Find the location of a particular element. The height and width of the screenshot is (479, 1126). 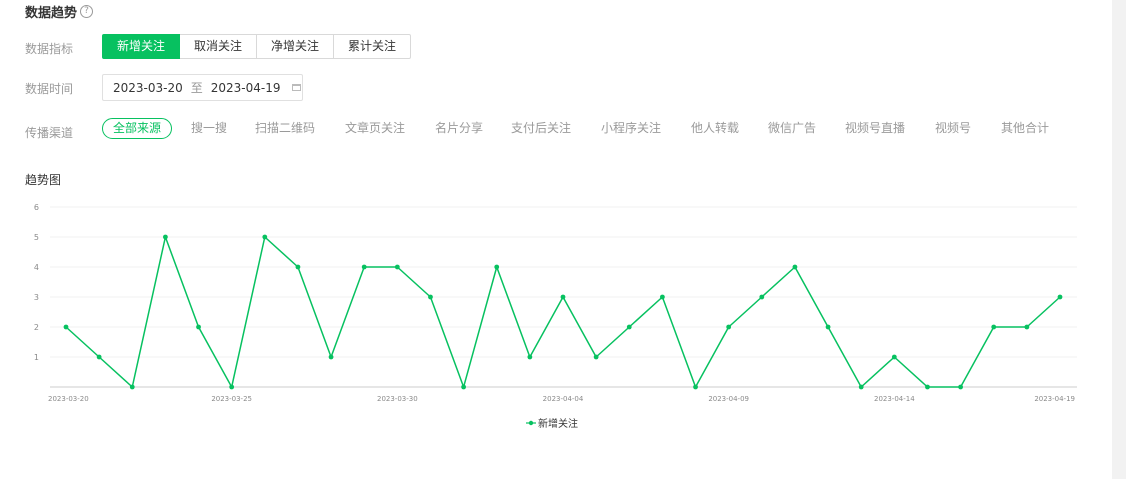

x-tick-label: 2023-04-09 is located at coordinates (728, 399).